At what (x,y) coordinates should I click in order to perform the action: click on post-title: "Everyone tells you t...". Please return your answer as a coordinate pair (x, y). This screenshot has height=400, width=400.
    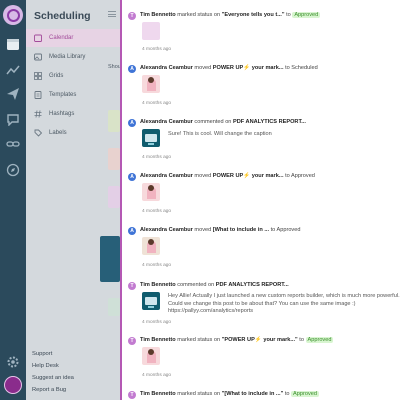
    Looking at the image, I should click on (253, 15).